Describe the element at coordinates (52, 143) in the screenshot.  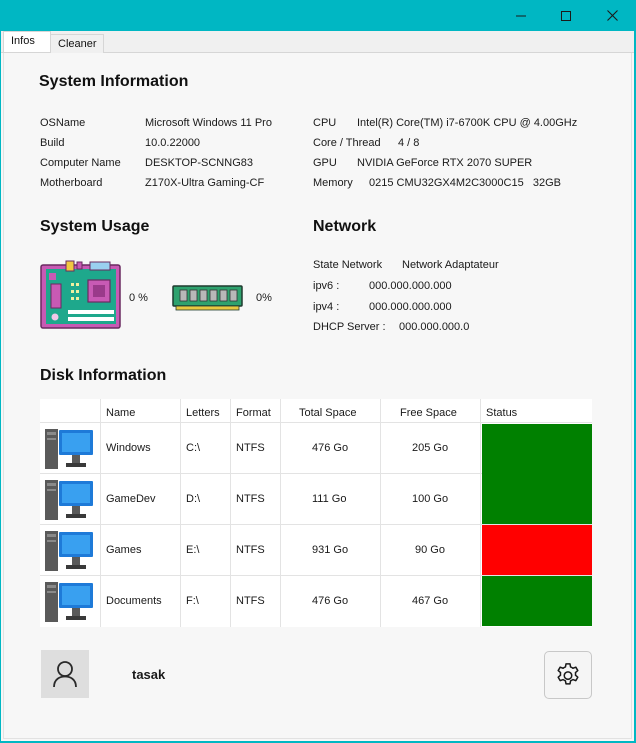
I see `build-label: Build` at that location.